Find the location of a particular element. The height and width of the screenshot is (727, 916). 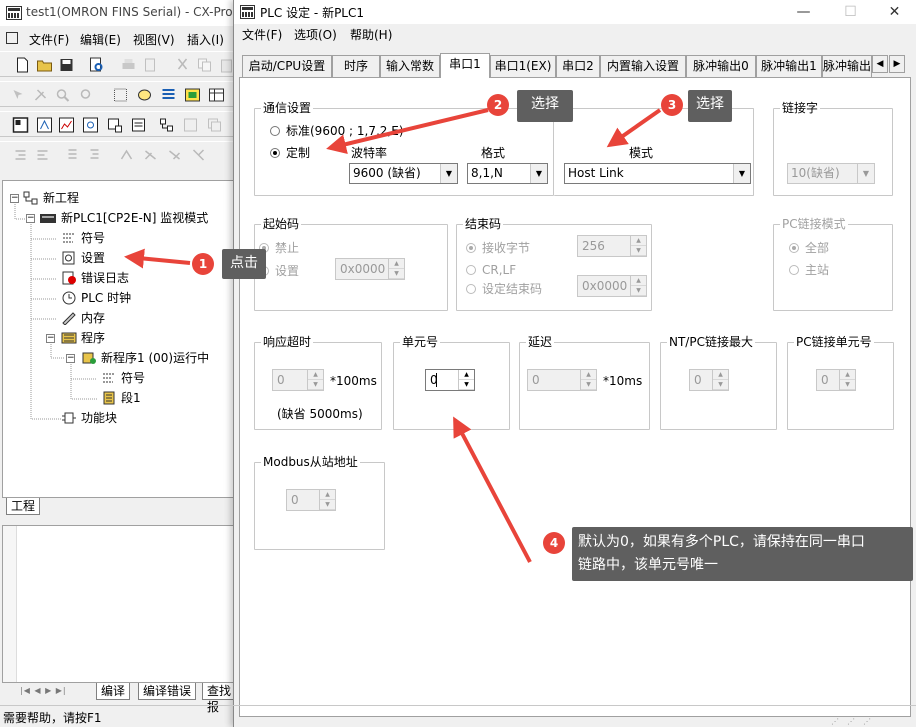

outdent-icon is located at coordinates (42, 155).